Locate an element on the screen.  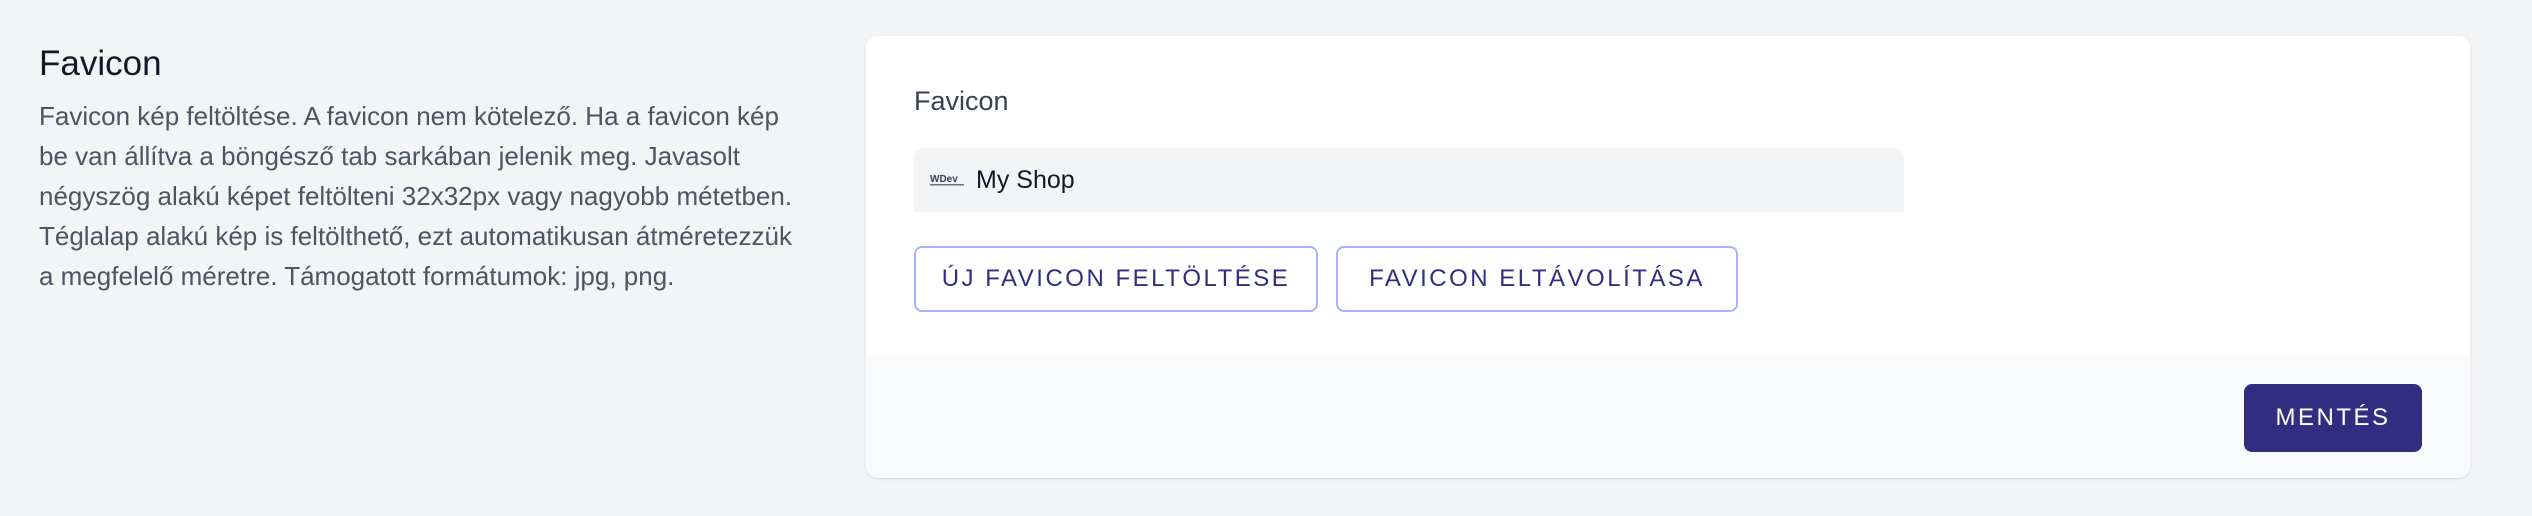
favicon-field-label: Favicon is located at coordinates (961, 101).